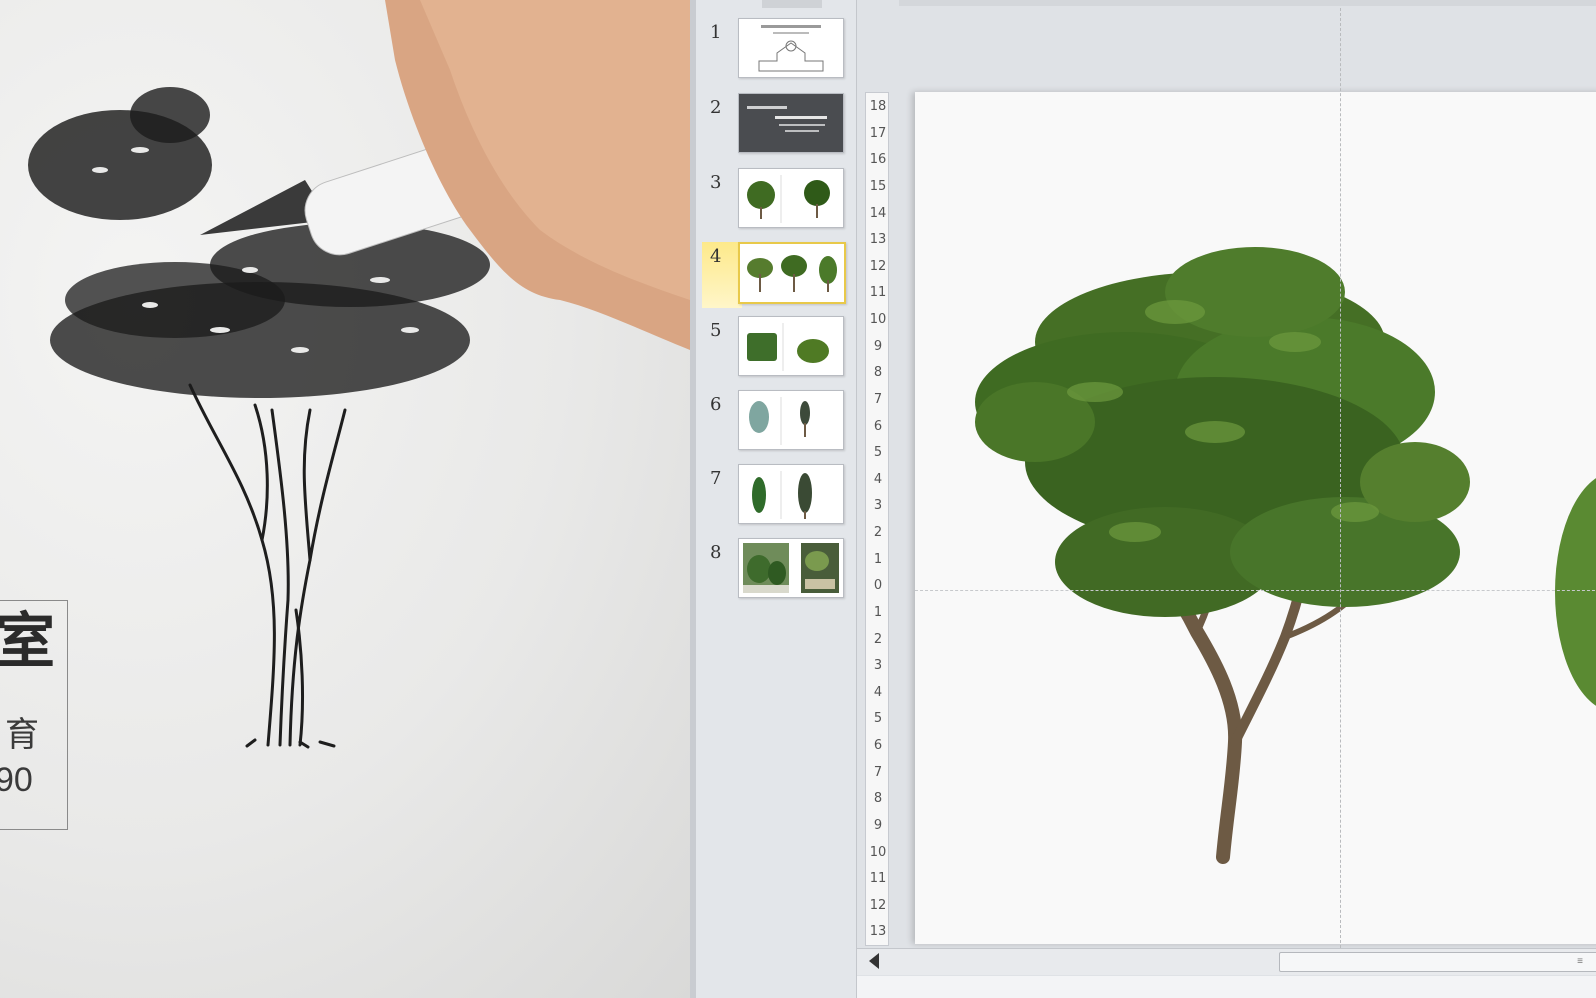  I want to click on slide-thumbnail-3: 3, so click(776, 201).